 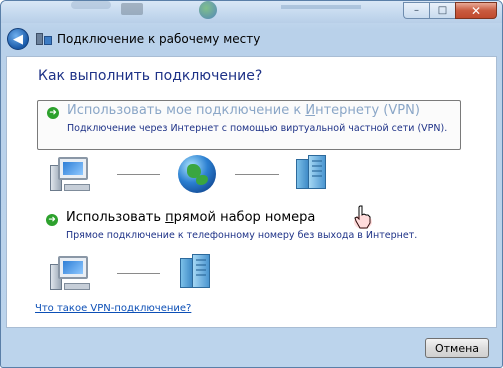 I want to click on page-heading: Как выполнить подключение?, so click(x=150, y=76).